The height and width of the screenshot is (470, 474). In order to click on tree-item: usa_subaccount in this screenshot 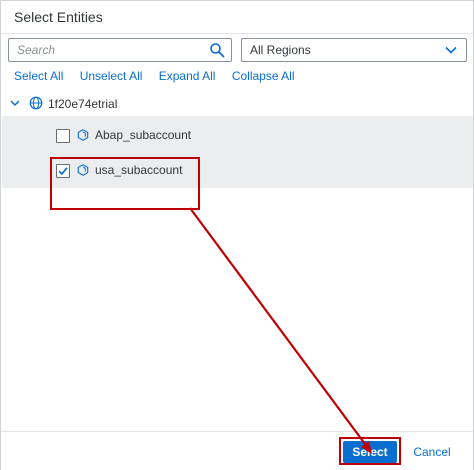, I will do `click(237, 147)`.